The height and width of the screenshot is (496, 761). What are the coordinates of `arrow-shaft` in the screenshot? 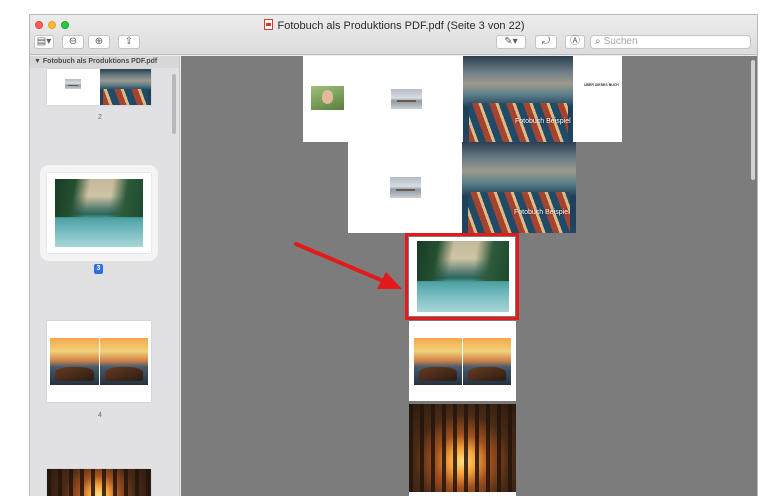 It's located at (342, 263).